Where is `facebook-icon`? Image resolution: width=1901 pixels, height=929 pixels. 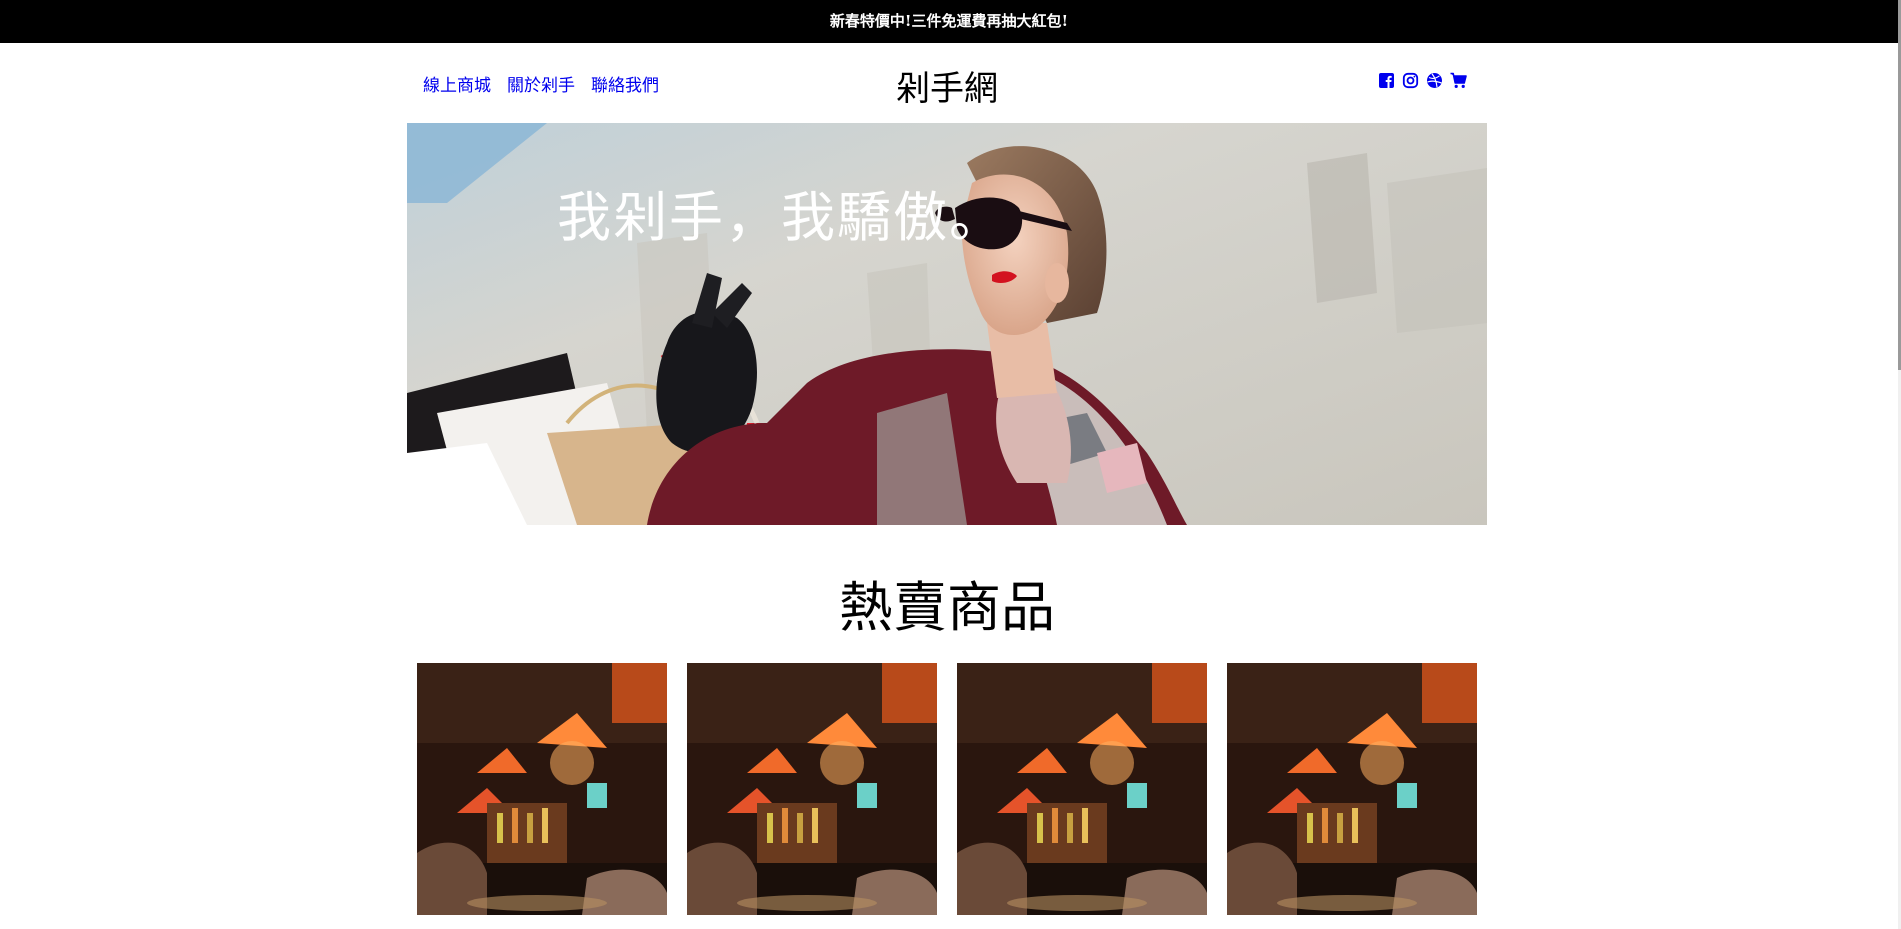
facebook-icon is located at coordinates (1386, 80).